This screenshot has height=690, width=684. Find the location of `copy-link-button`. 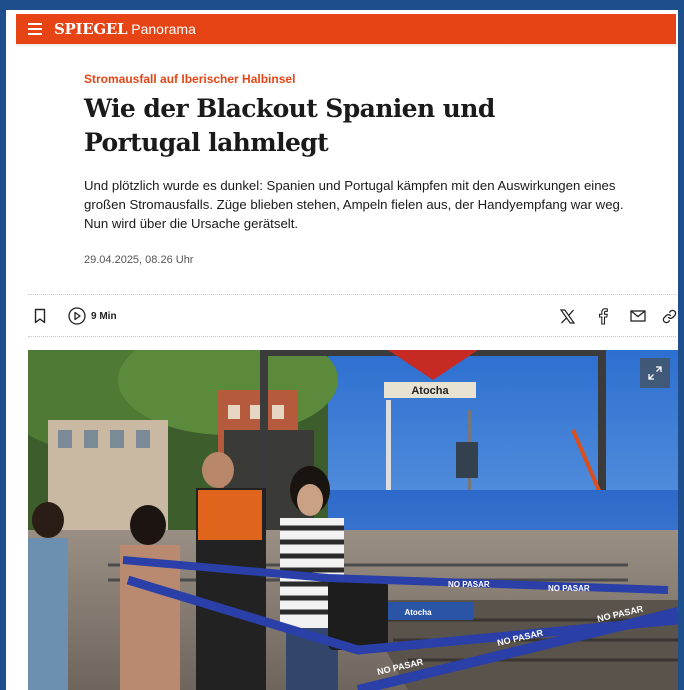

copy-link-button is located at coordinates (669, 316).